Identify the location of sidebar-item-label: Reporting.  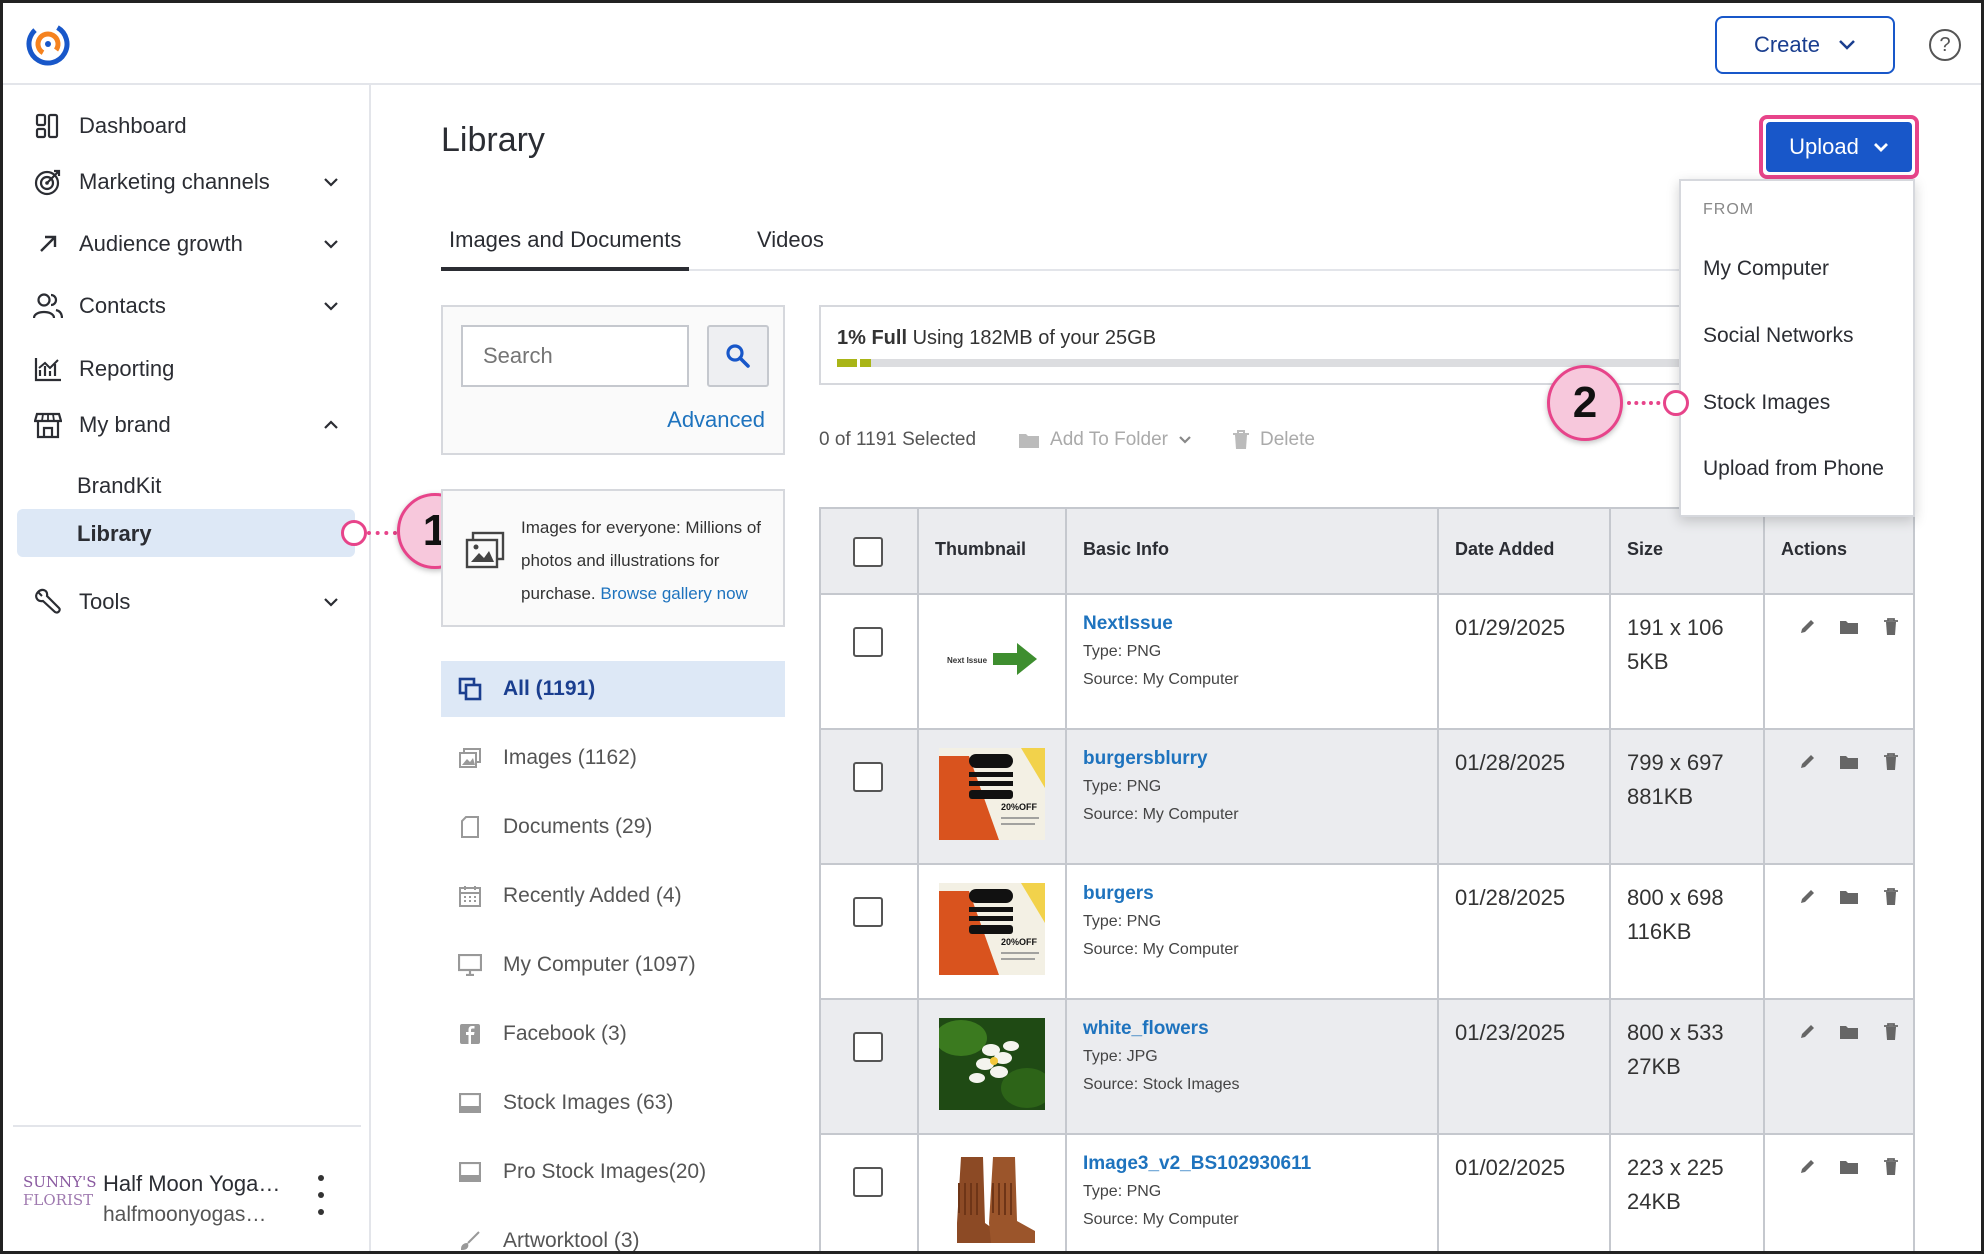
(127, 368).